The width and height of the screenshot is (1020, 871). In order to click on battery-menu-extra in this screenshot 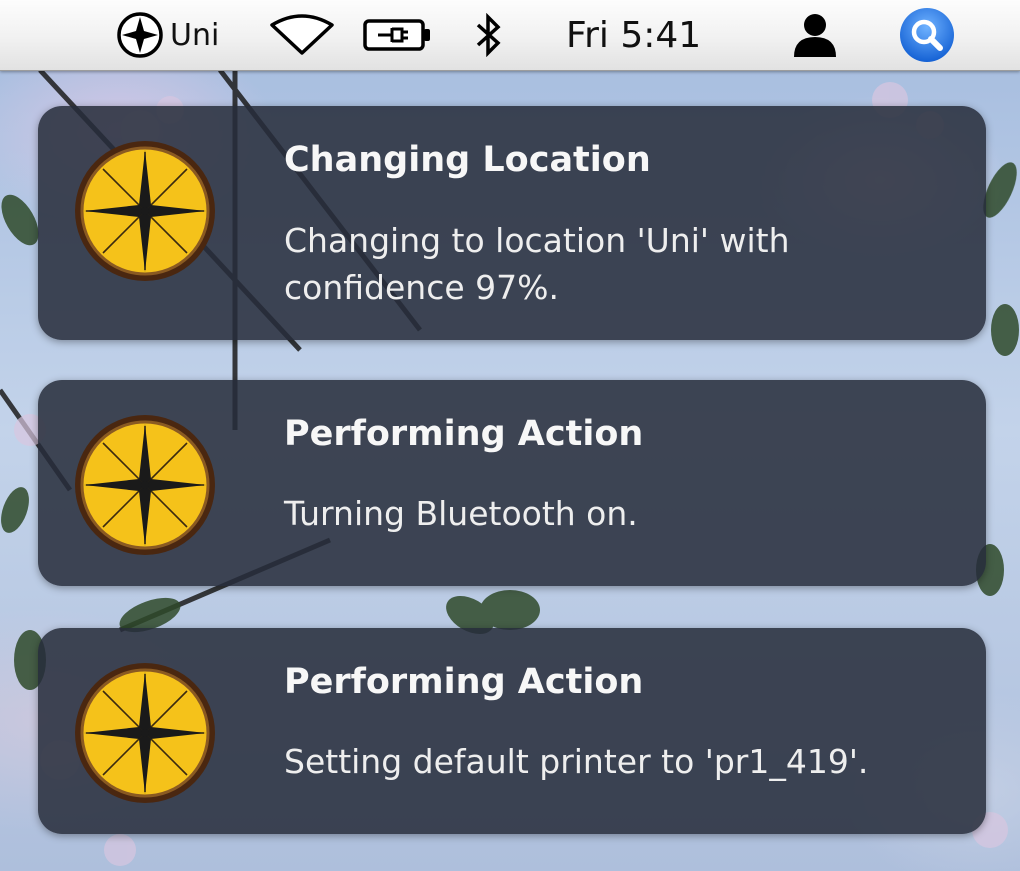, I will do `click(398, 35)`.